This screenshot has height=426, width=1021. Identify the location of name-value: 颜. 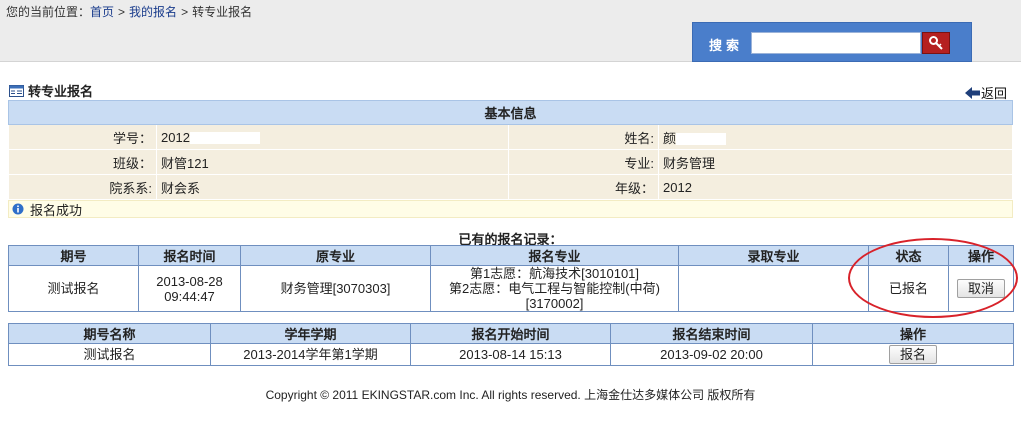
(670, 138).